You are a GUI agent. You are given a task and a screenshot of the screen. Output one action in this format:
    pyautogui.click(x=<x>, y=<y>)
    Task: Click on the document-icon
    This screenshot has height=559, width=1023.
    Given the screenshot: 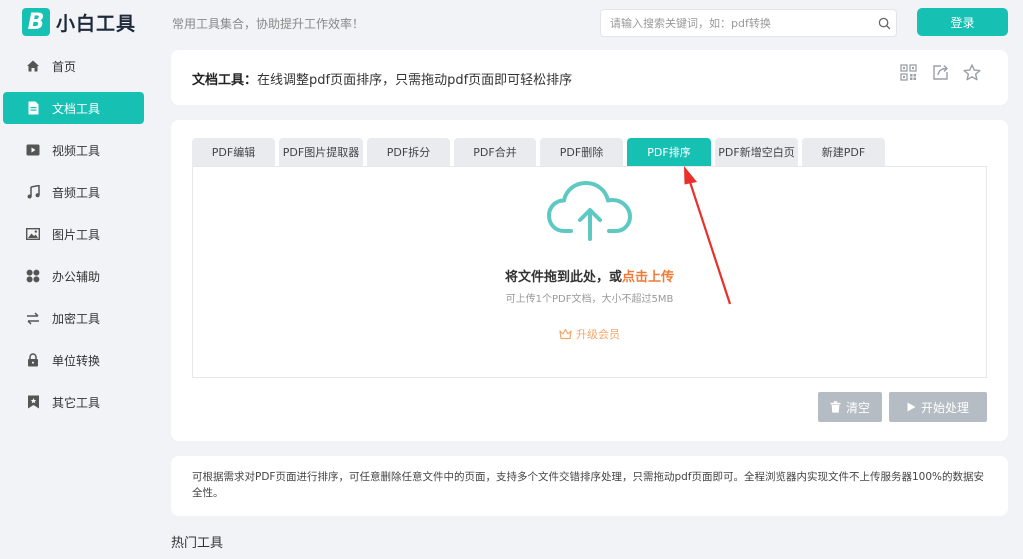 What is the action you would take?
    pyautogui.click(x=33, y=108)
    